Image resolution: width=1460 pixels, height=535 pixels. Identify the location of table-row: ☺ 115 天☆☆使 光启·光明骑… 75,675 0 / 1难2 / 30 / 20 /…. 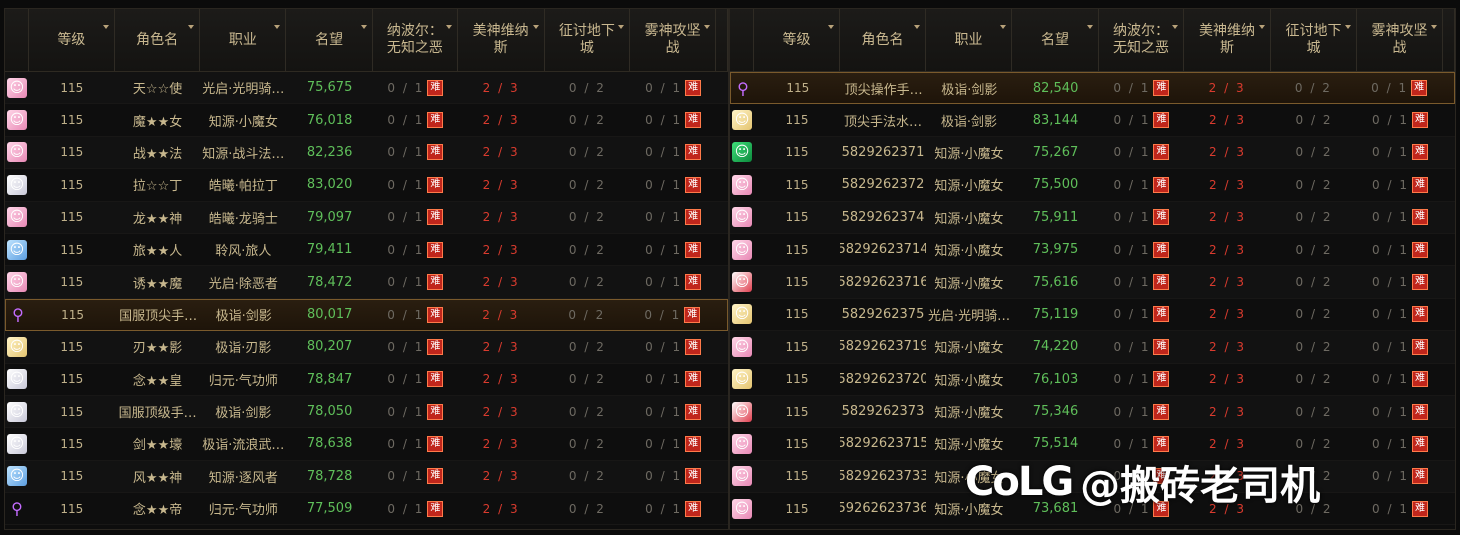
(366, 88).